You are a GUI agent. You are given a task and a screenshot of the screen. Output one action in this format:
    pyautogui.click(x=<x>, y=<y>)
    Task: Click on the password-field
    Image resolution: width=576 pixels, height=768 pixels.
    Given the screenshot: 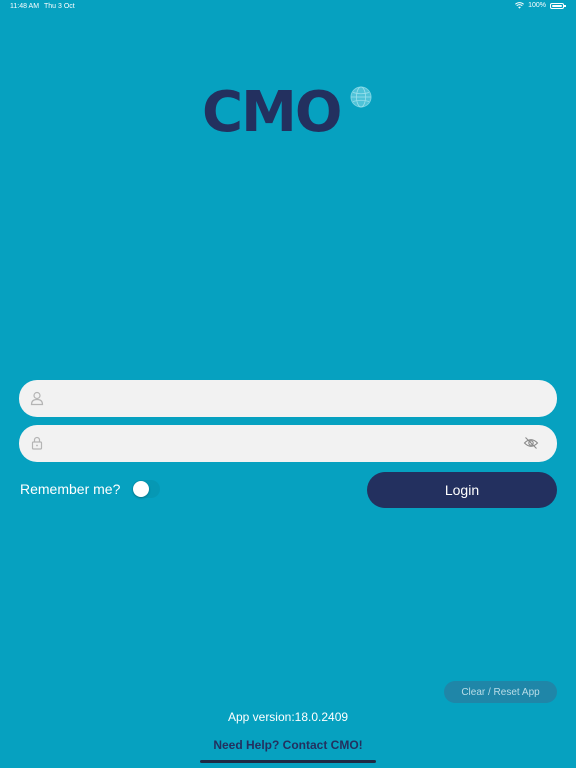 What is the action you would take?
    pyautogui.click(x=288, y=444)
    